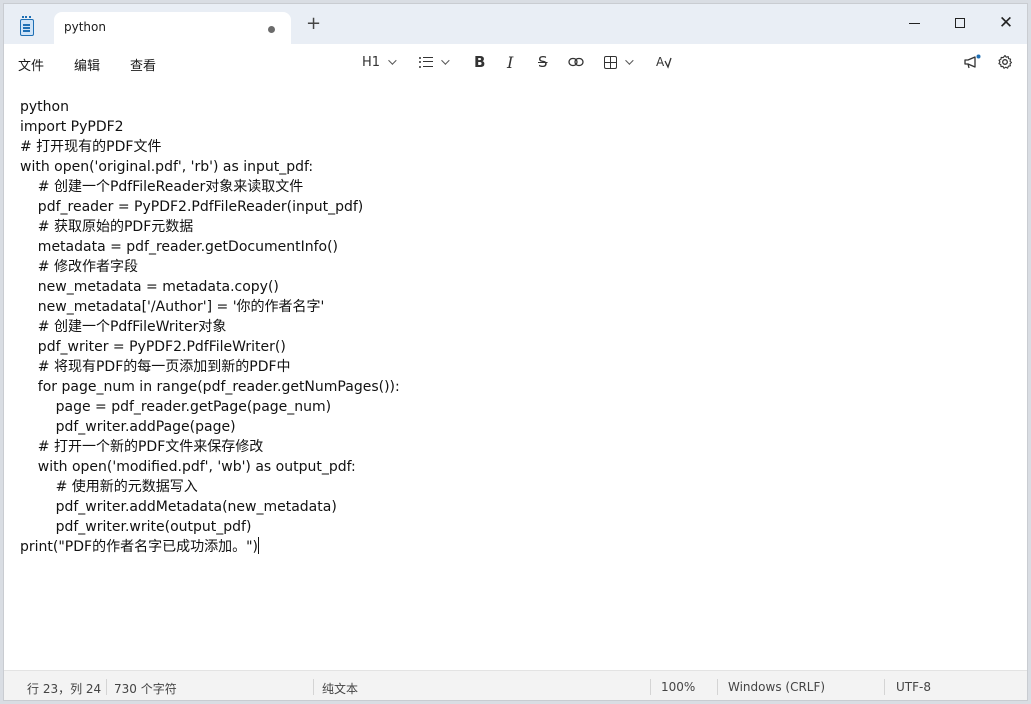  I want to click on maximize-icon, so click(960, 23).